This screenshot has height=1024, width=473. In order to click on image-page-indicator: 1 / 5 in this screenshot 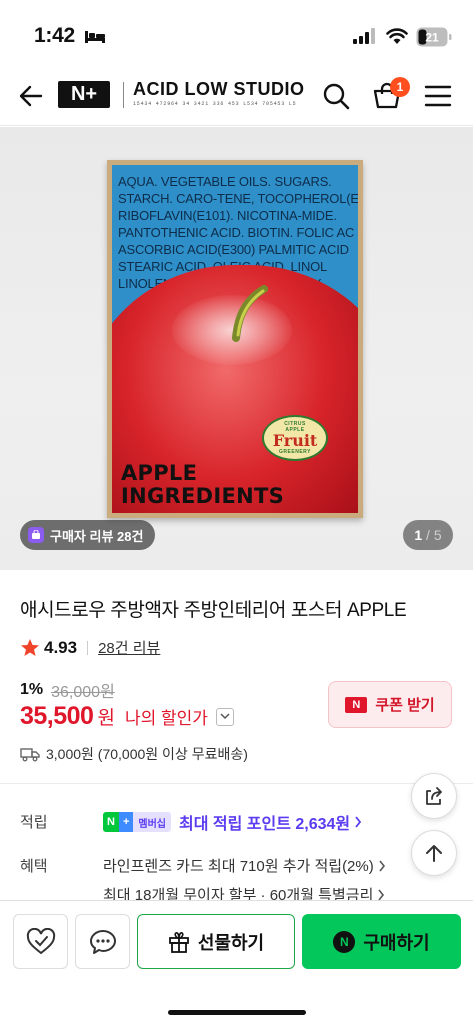, I will do `click(428, 535)`.